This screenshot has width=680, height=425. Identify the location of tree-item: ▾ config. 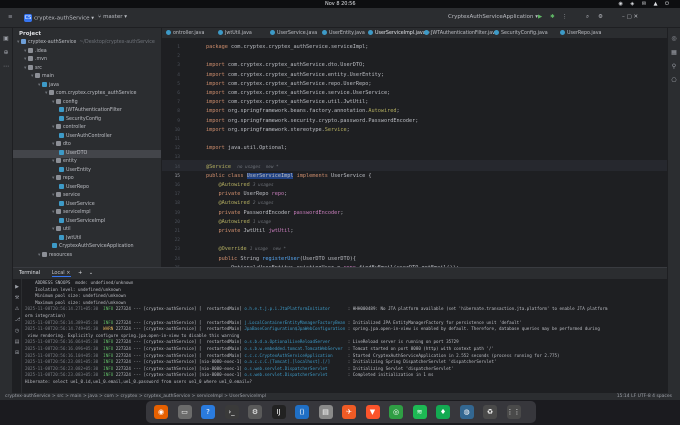
(87, 103).